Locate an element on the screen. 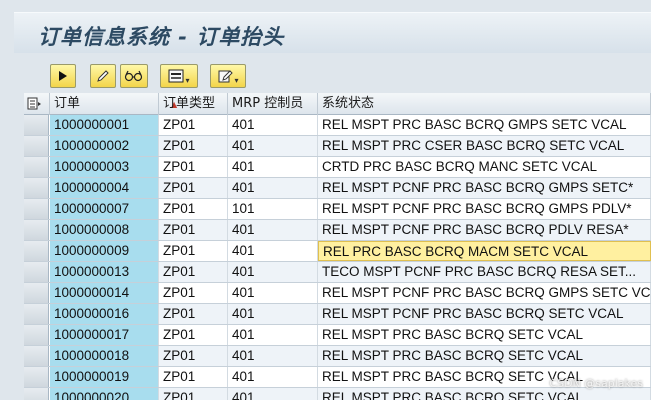 This screenshot has height=400, width=651. glasses-icon is located at coordinates (134, 76).